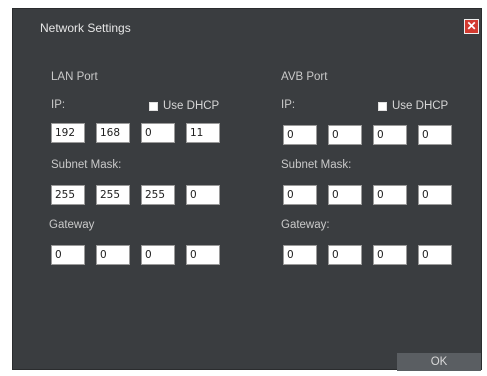 This screenshot has width=487, height=376. What do you see at coordinates (304, 77) in the screenshot?
I see `avb-port-header: AVB Port` at bounding box center [304, 77].